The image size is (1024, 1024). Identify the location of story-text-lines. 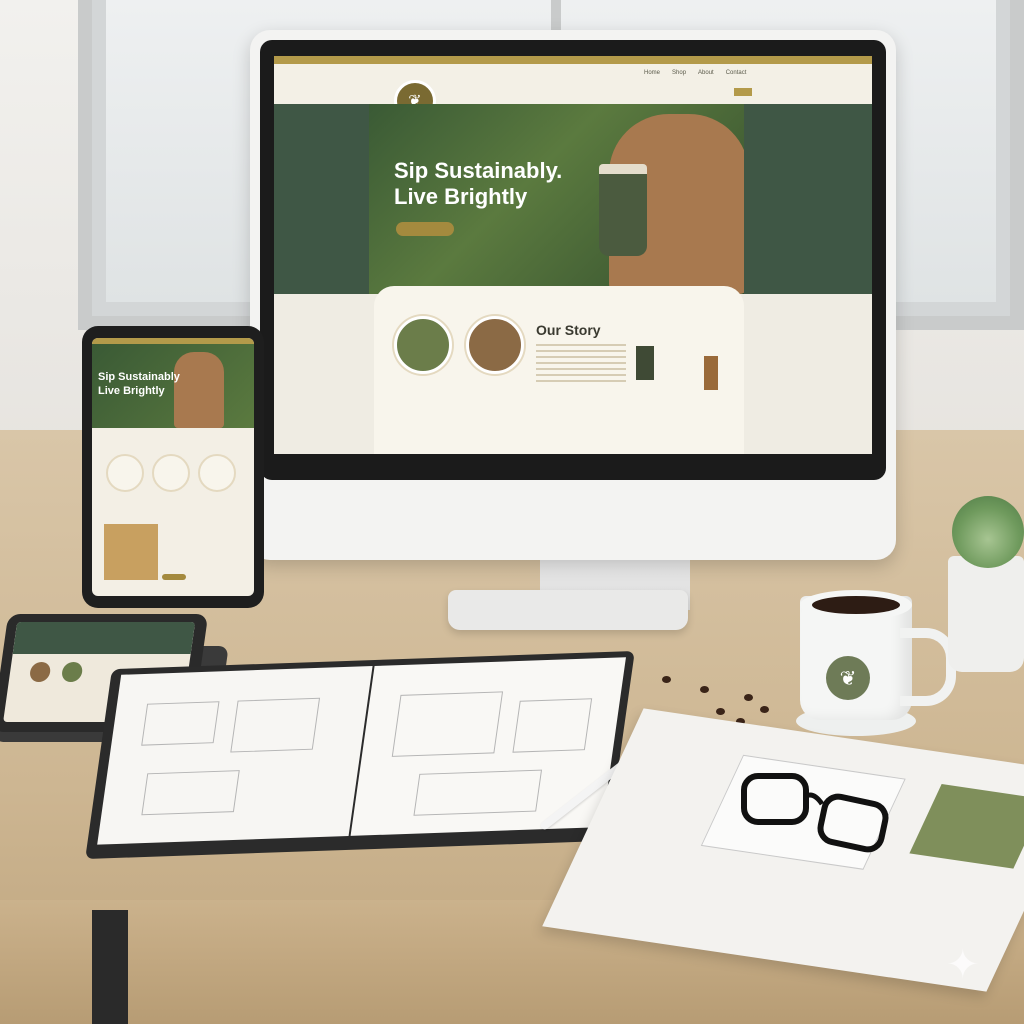
(581, 364).